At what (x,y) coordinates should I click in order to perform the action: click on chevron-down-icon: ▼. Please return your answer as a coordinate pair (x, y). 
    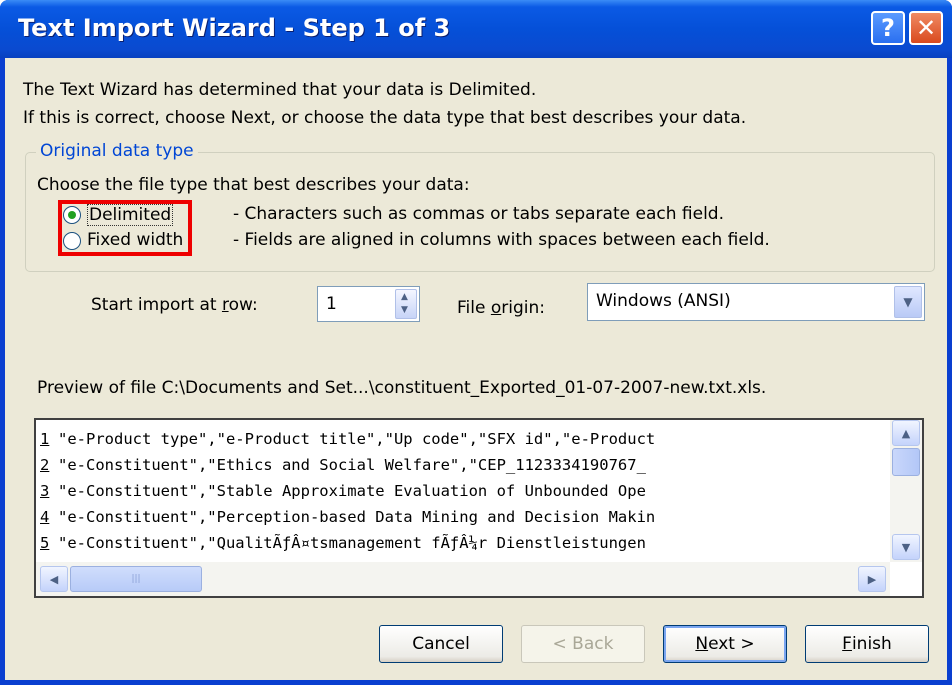
    Looking at the image, I should click on (908, 302).